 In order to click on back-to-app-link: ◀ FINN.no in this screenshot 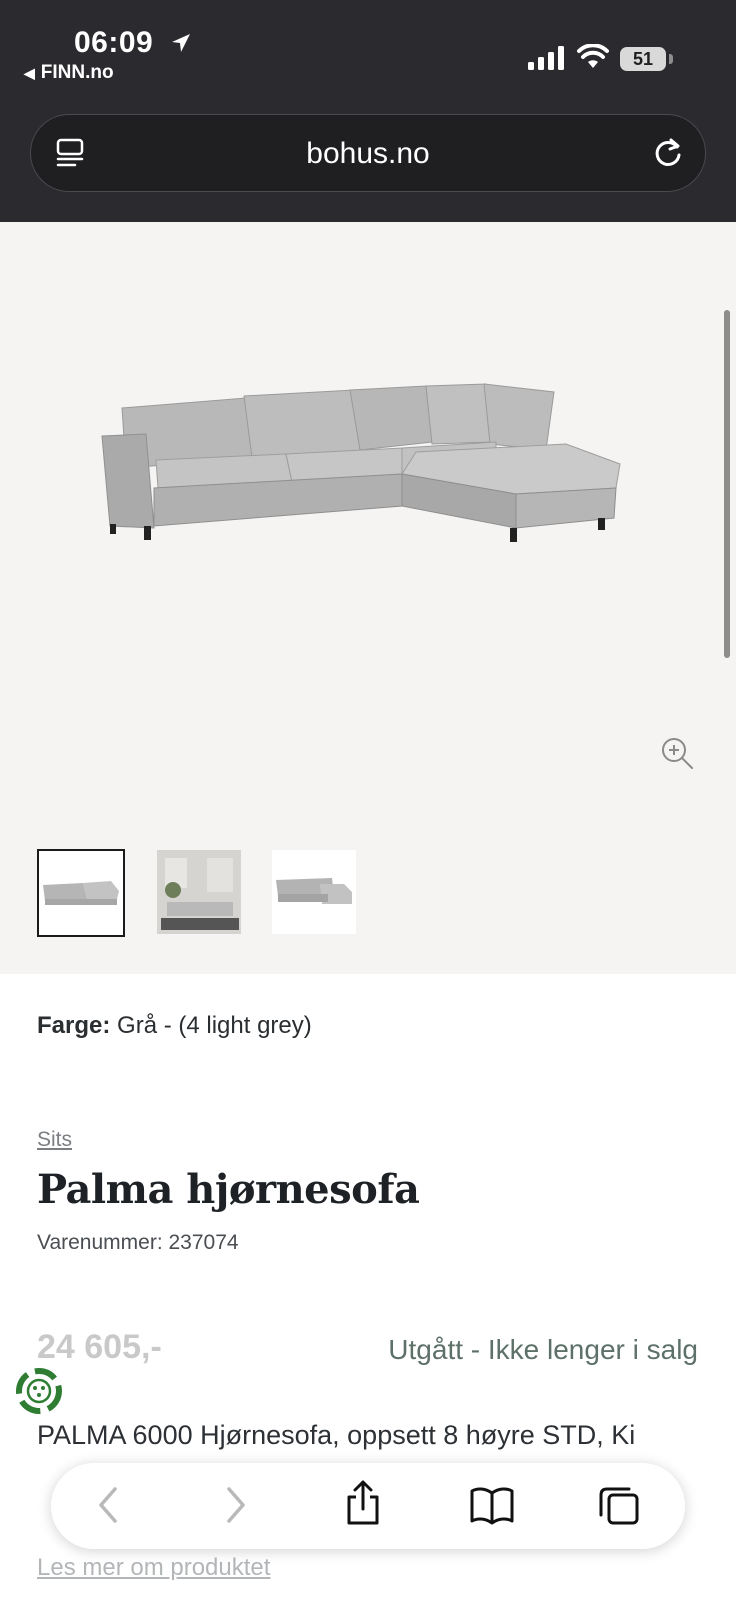, I will do `click(69, 73)`.